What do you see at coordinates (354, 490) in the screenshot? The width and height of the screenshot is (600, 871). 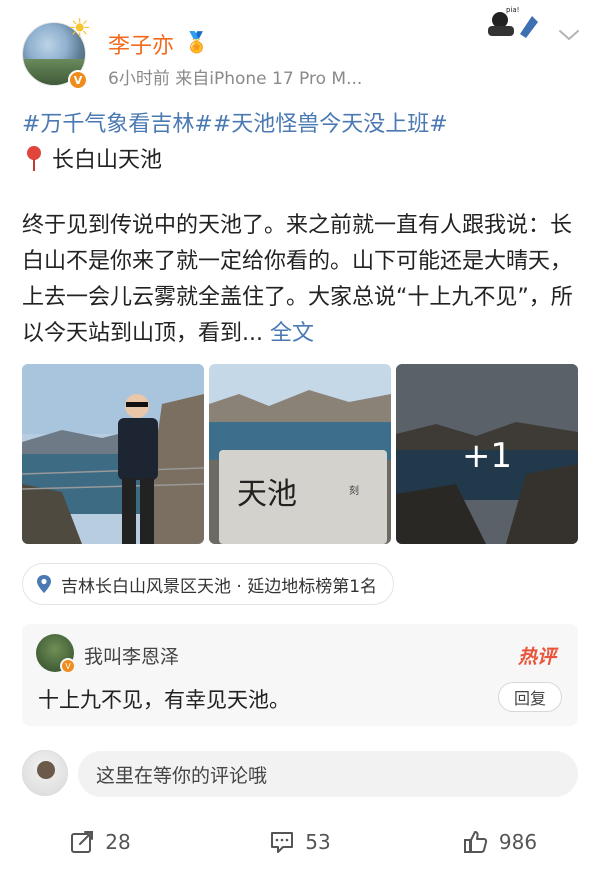 I see `svg-text: 刻` at bounding box center [354, 490].